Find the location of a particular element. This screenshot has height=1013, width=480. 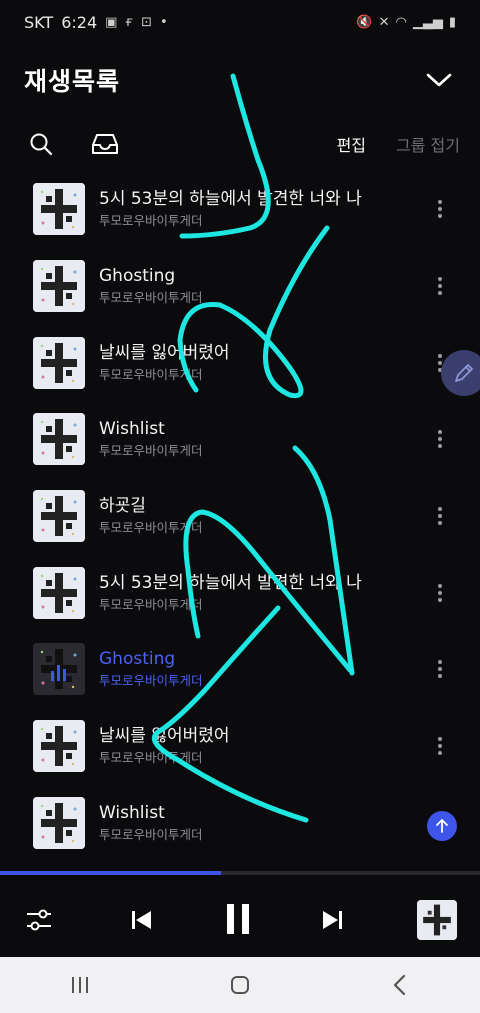

home-icon is located at coordinates (240, 985).